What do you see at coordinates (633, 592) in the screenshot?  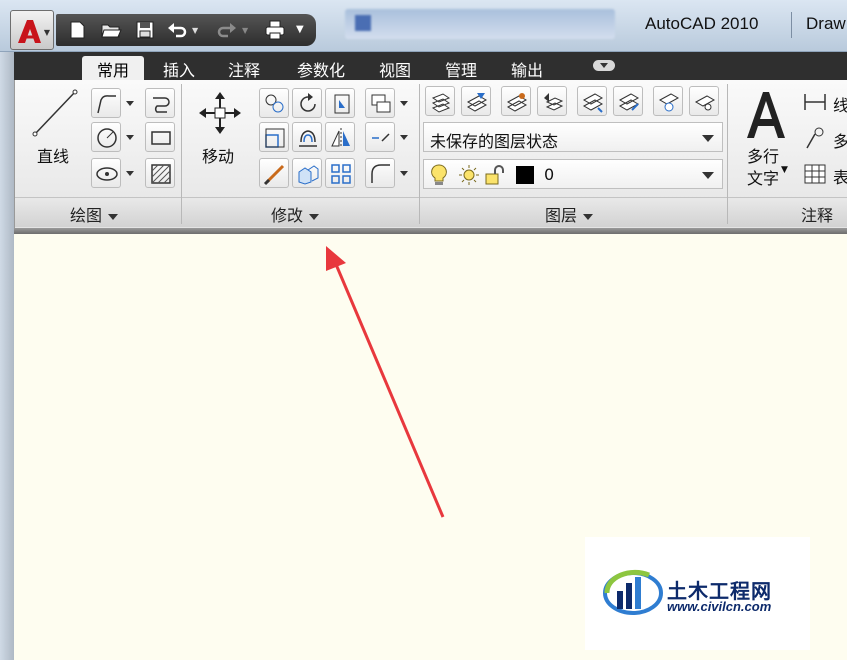 I see `civilcn-logo-icon` at bounding box center [633, 592].